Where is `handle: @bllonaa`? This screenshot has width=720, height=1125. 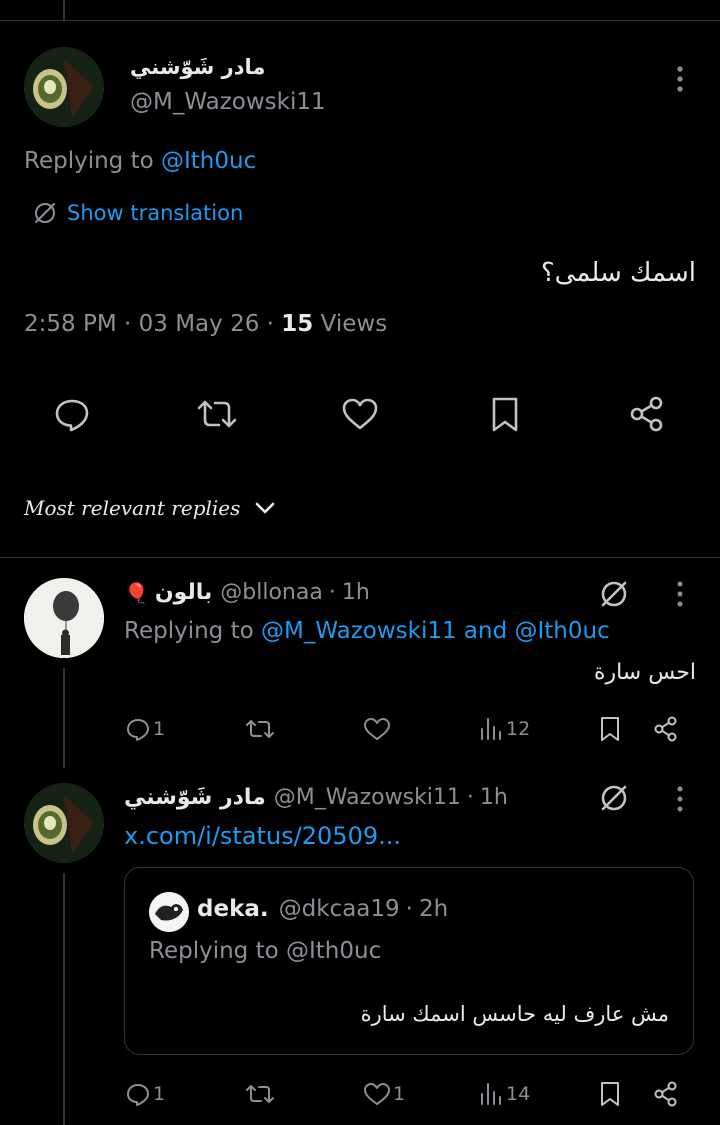
handle: @bllonaa is located at coordinates (271, 592).